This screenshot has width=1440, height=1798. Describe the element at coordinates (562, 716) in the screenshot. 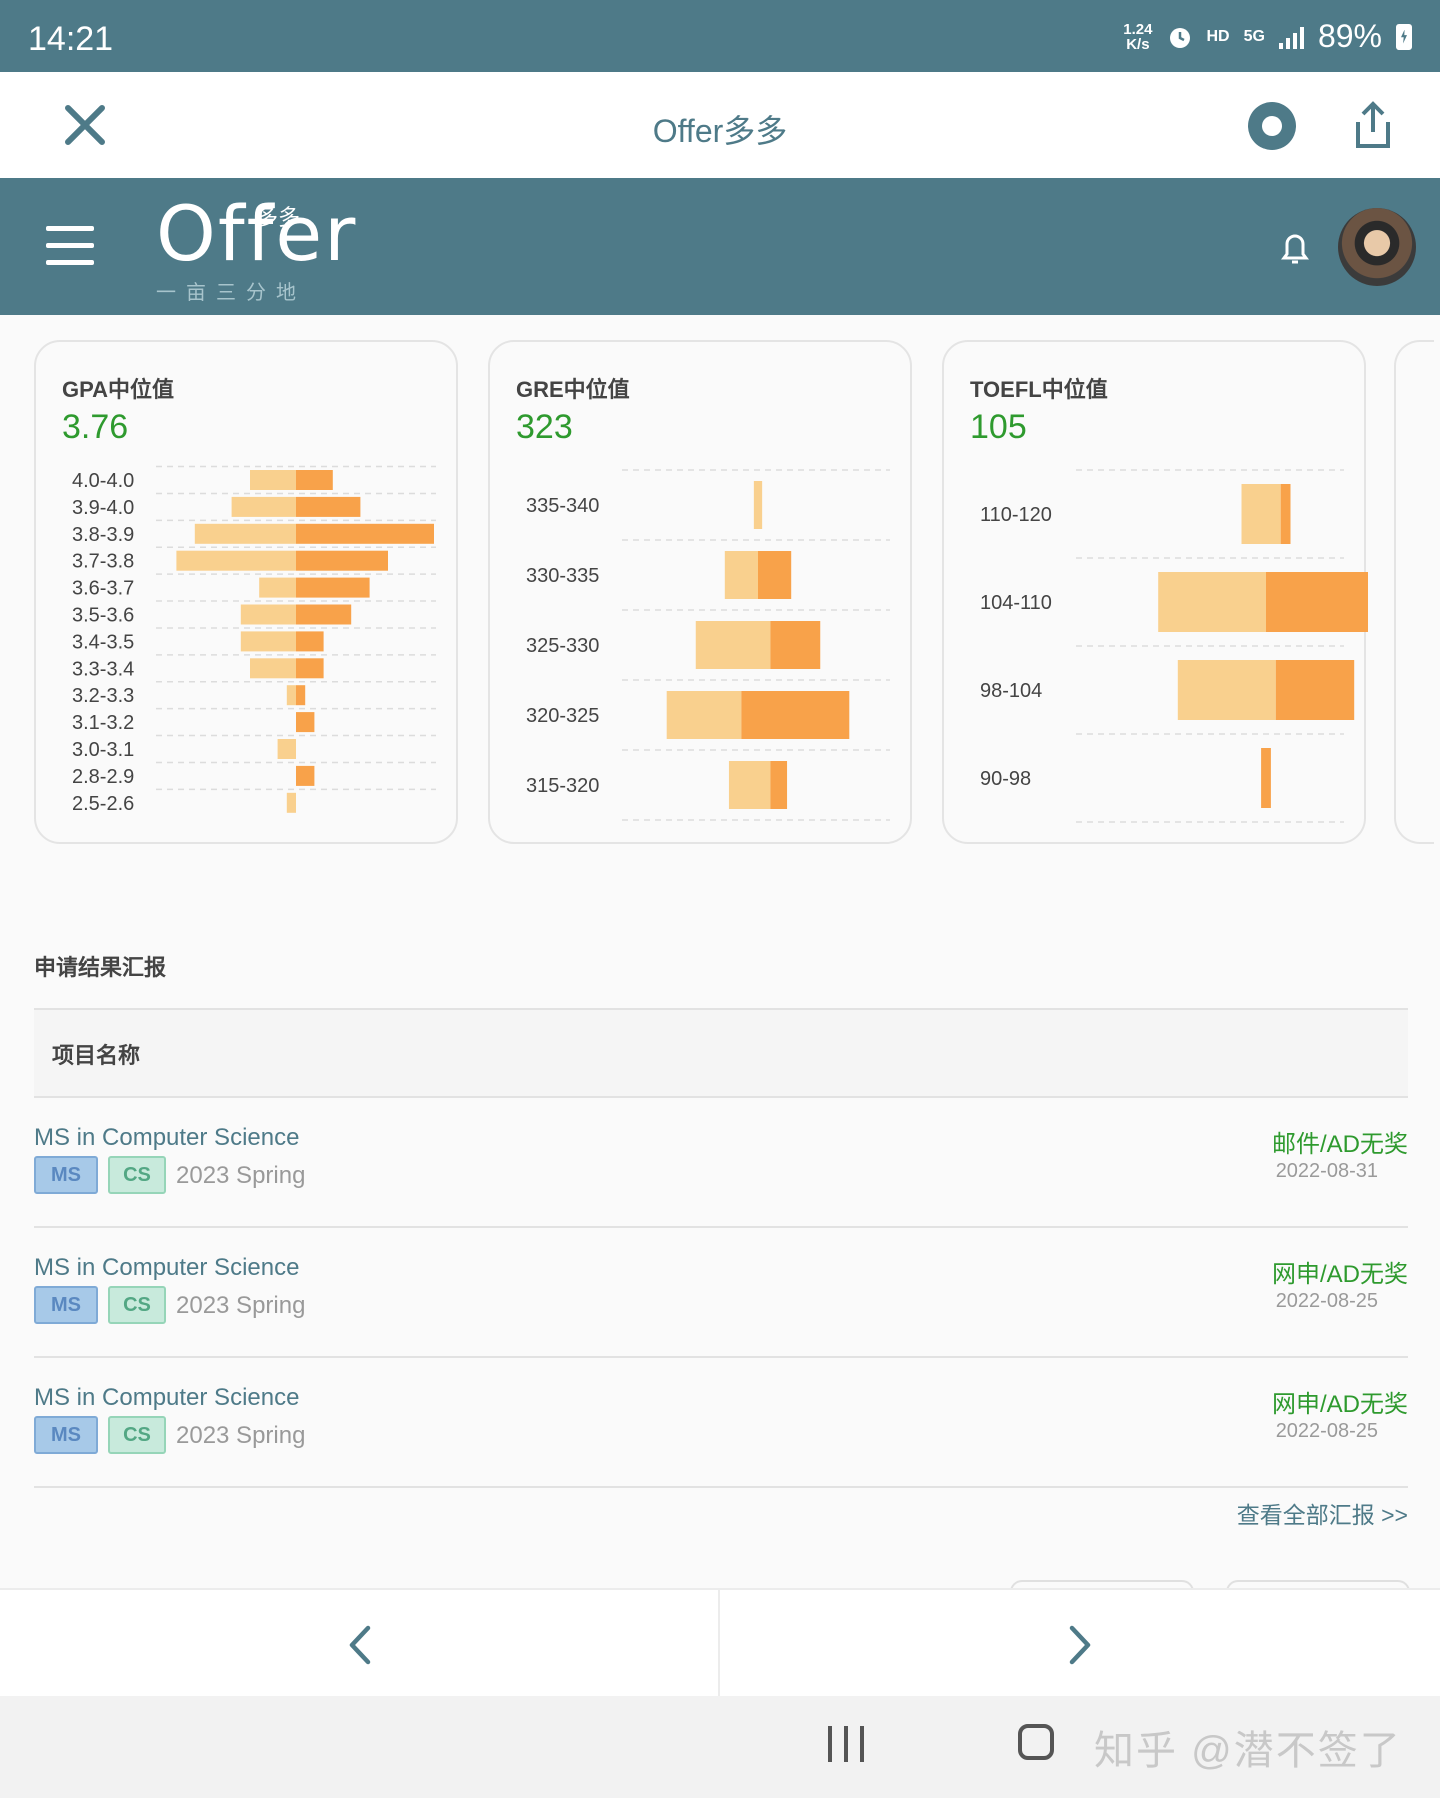

I see `tick-label: 320-325` at that location.